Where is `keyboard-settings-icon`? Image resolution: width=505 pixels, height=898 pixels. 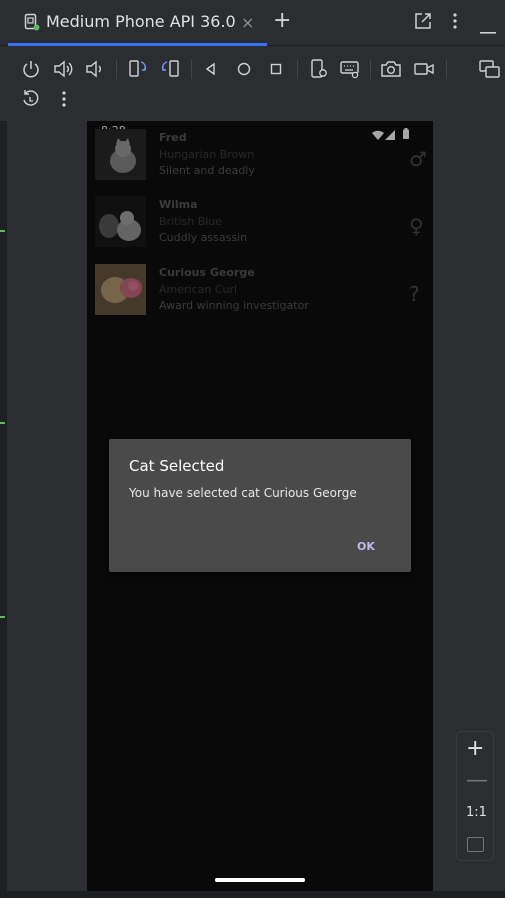
keyboard-settings-icon is located at coordinates (350, 69).